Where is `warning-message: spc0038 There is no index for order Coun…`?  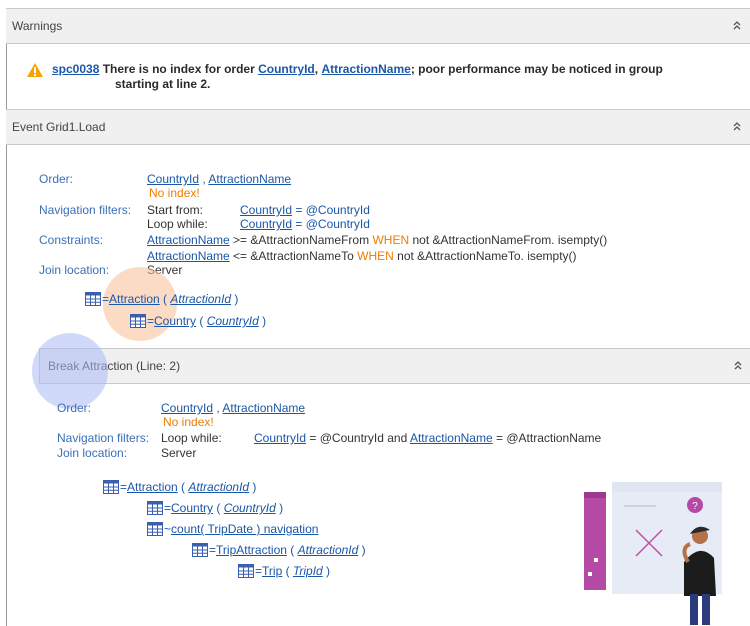
warning-message: spc0038 There is no index for order Coun… is located at coordinates (357, 69).